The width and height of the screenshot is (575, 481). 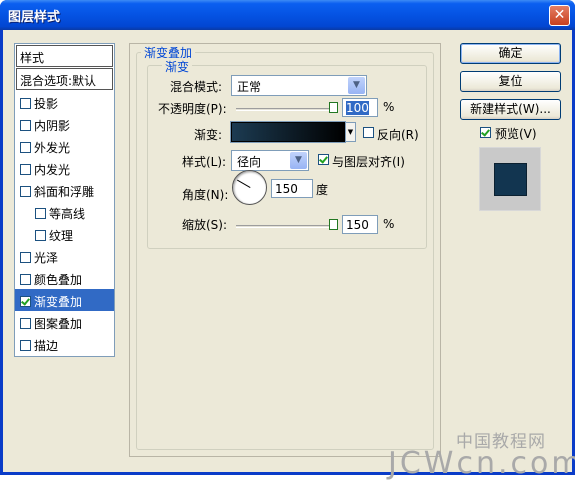 What do you see at coordinates (485, 132) in the screenshot?
I see `preview-checkbox` at bounding box center [485, 132].